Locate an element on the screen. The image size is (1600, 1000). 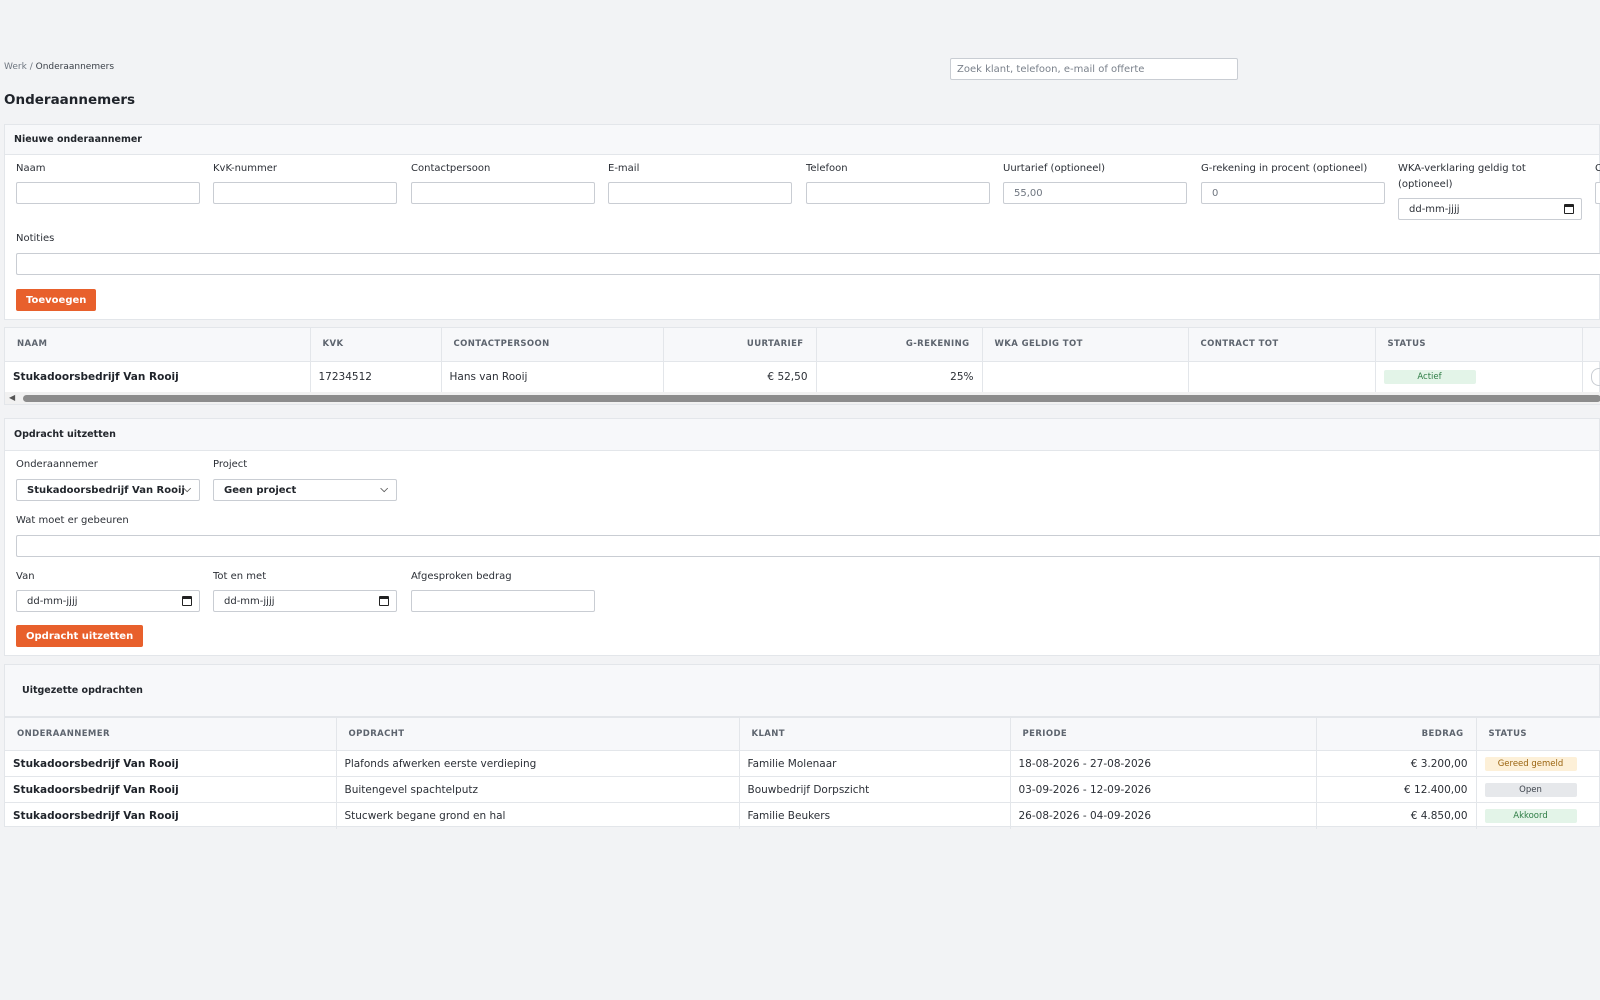
project-select: Geen project ⌵ is located at coordinates (305, 490).